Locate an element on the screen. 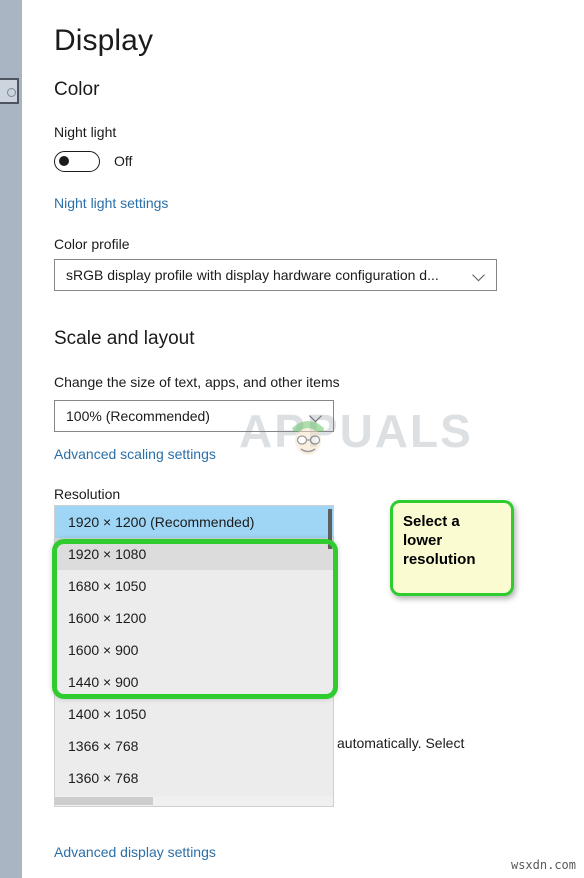 The width and height of the screenshot is (584, 878). search-input is located at coordinates (9, 91).